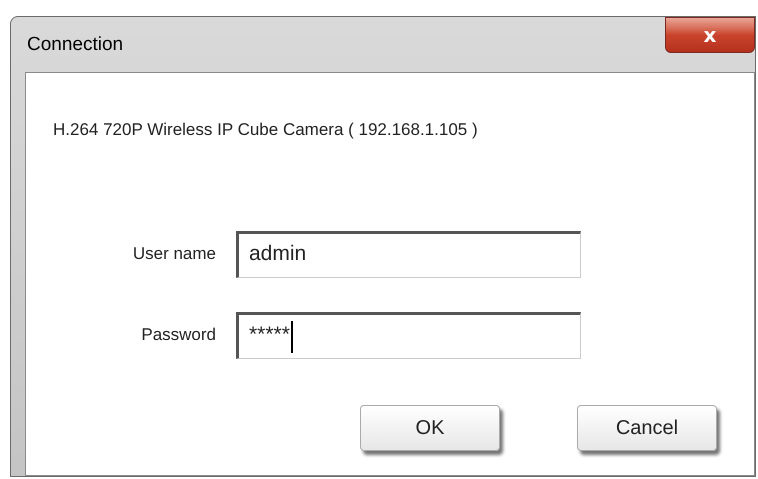 The width and height of the screenshot is (758, 479). Describe the element at coordinates (266, 130) in the screenshot. I see `camera-title: H.264 720P Wireless IP Cube Camera ( 192.168.1.105 )` at that location.